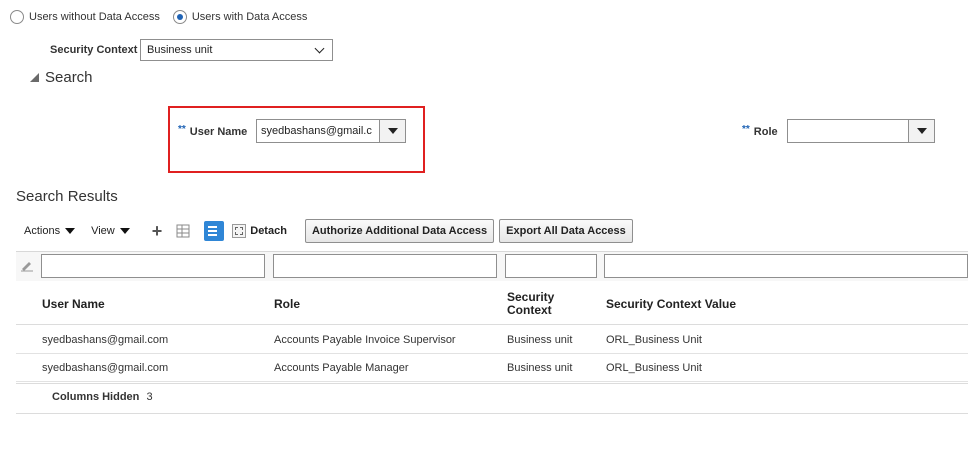  I want to click on cell-role: Accounts Payable Invoice Supervisor, so click(365, 340).